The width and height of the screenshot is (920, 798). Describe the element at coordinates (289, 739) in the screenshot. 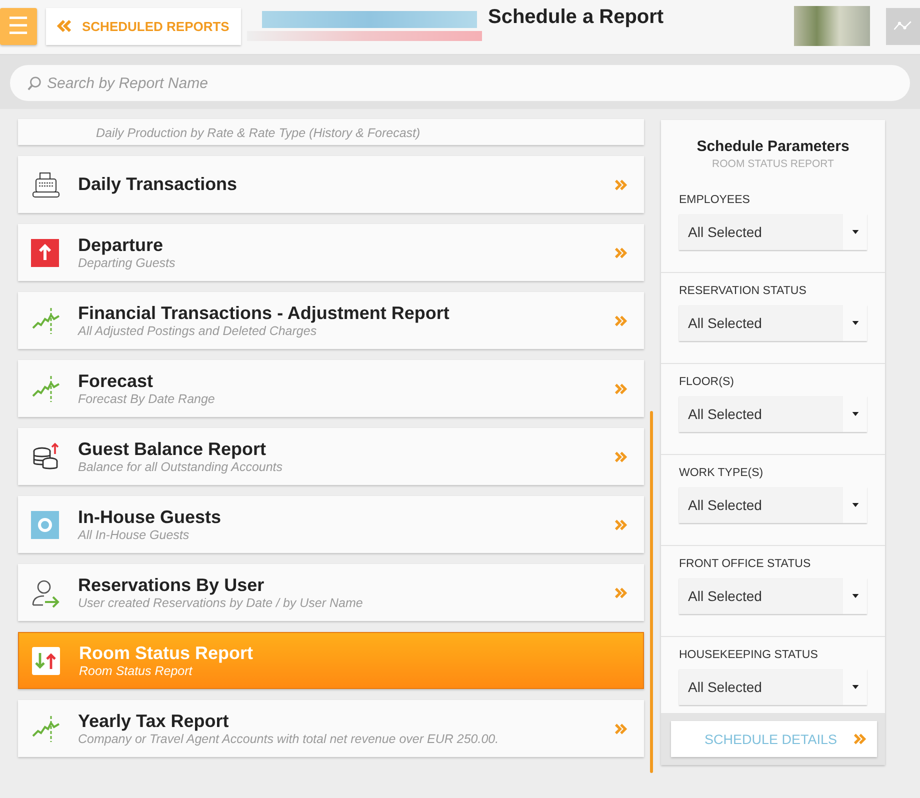

I see `report-description: Company or Travel Agent Accounts with total net revenue over EUR 250.00.` at that location.